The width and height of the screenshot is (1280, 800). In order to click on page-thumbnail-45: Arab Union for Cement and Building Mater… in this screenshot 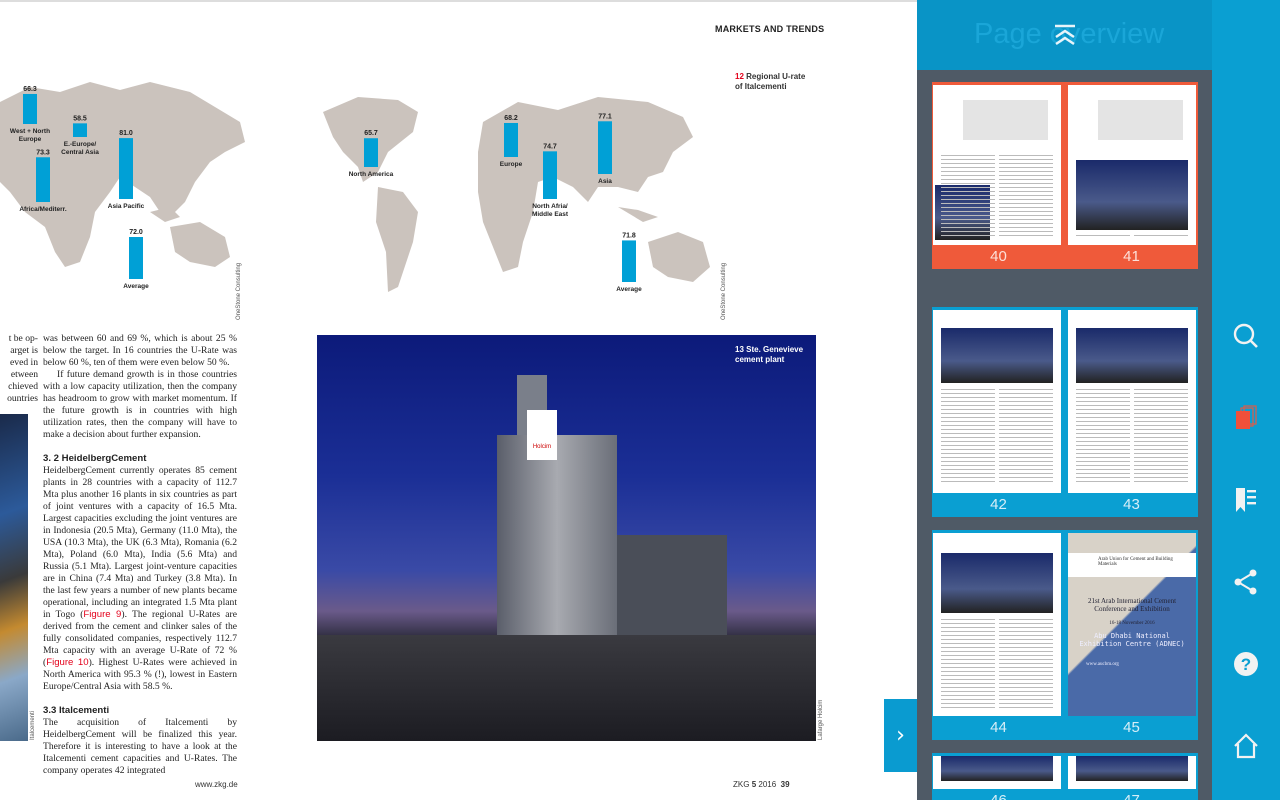, I will do `click(1132, 624)`.